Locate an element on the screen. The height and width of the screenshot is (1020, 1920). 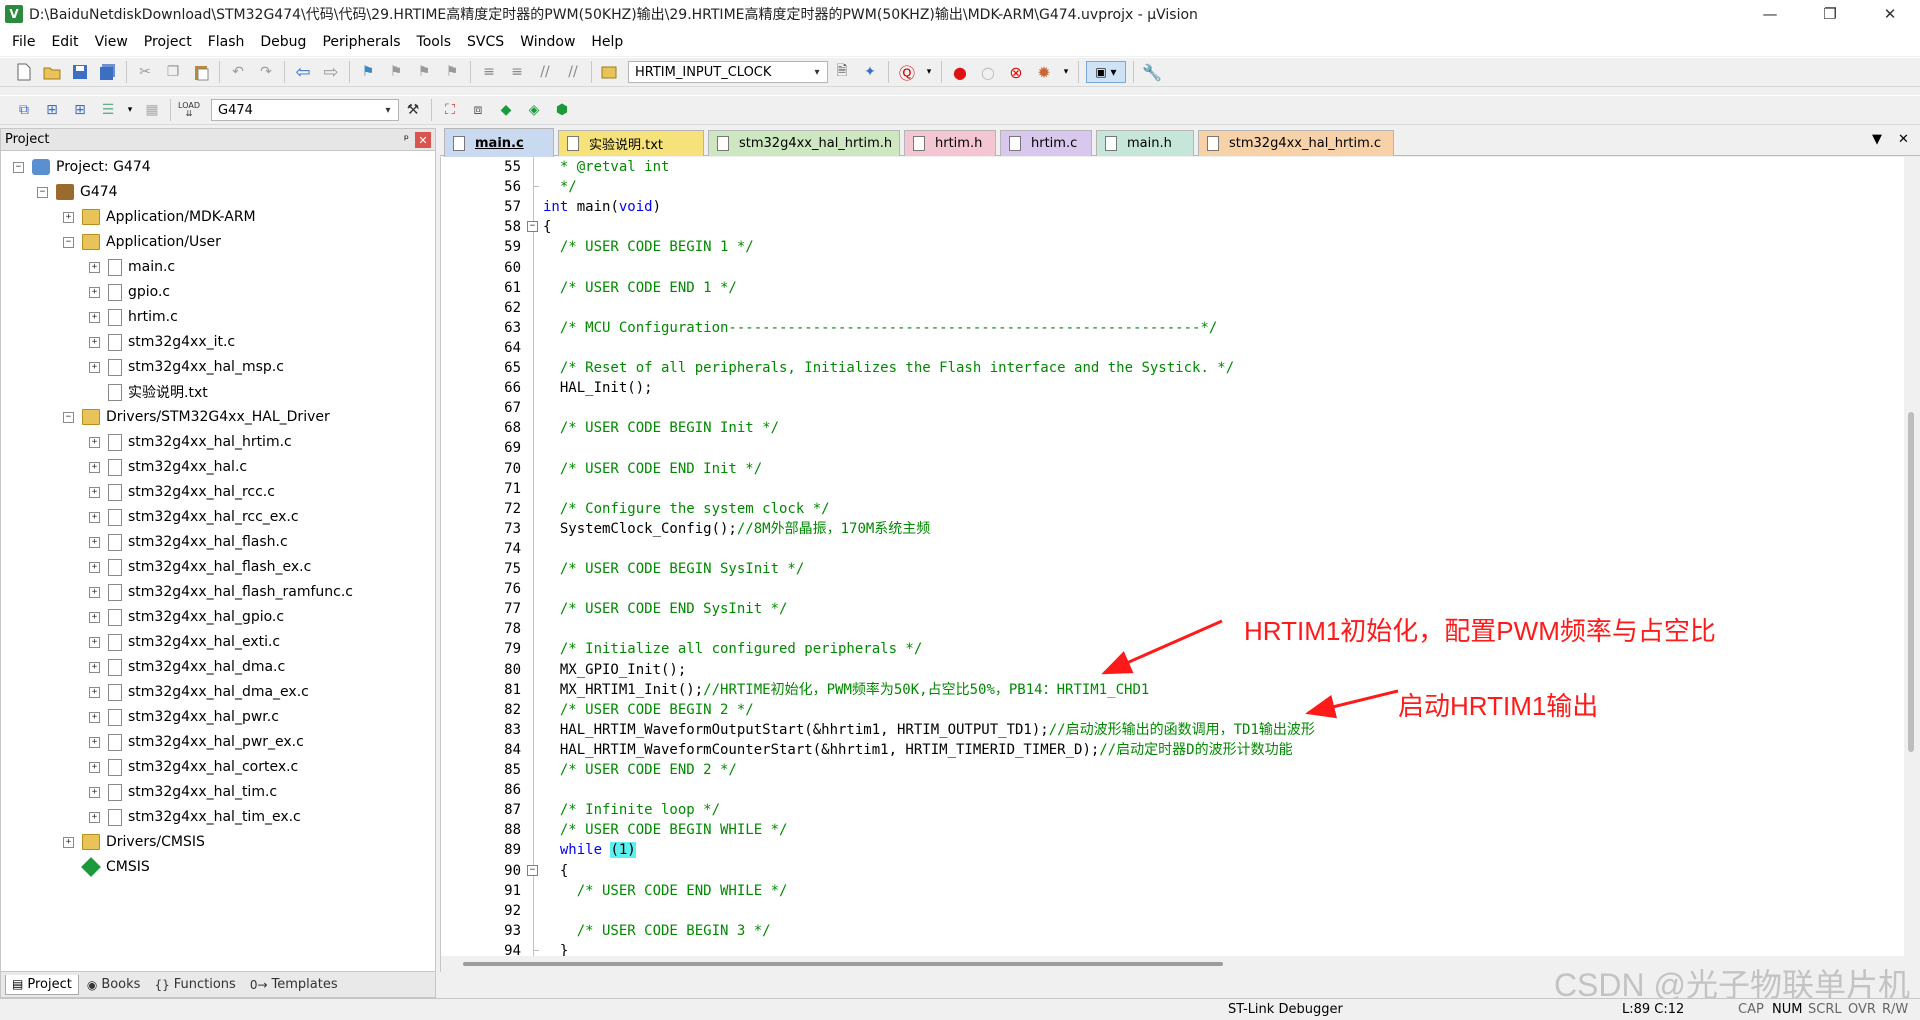
target-combo: G474 ▾ is located at coordinates (305, 110).